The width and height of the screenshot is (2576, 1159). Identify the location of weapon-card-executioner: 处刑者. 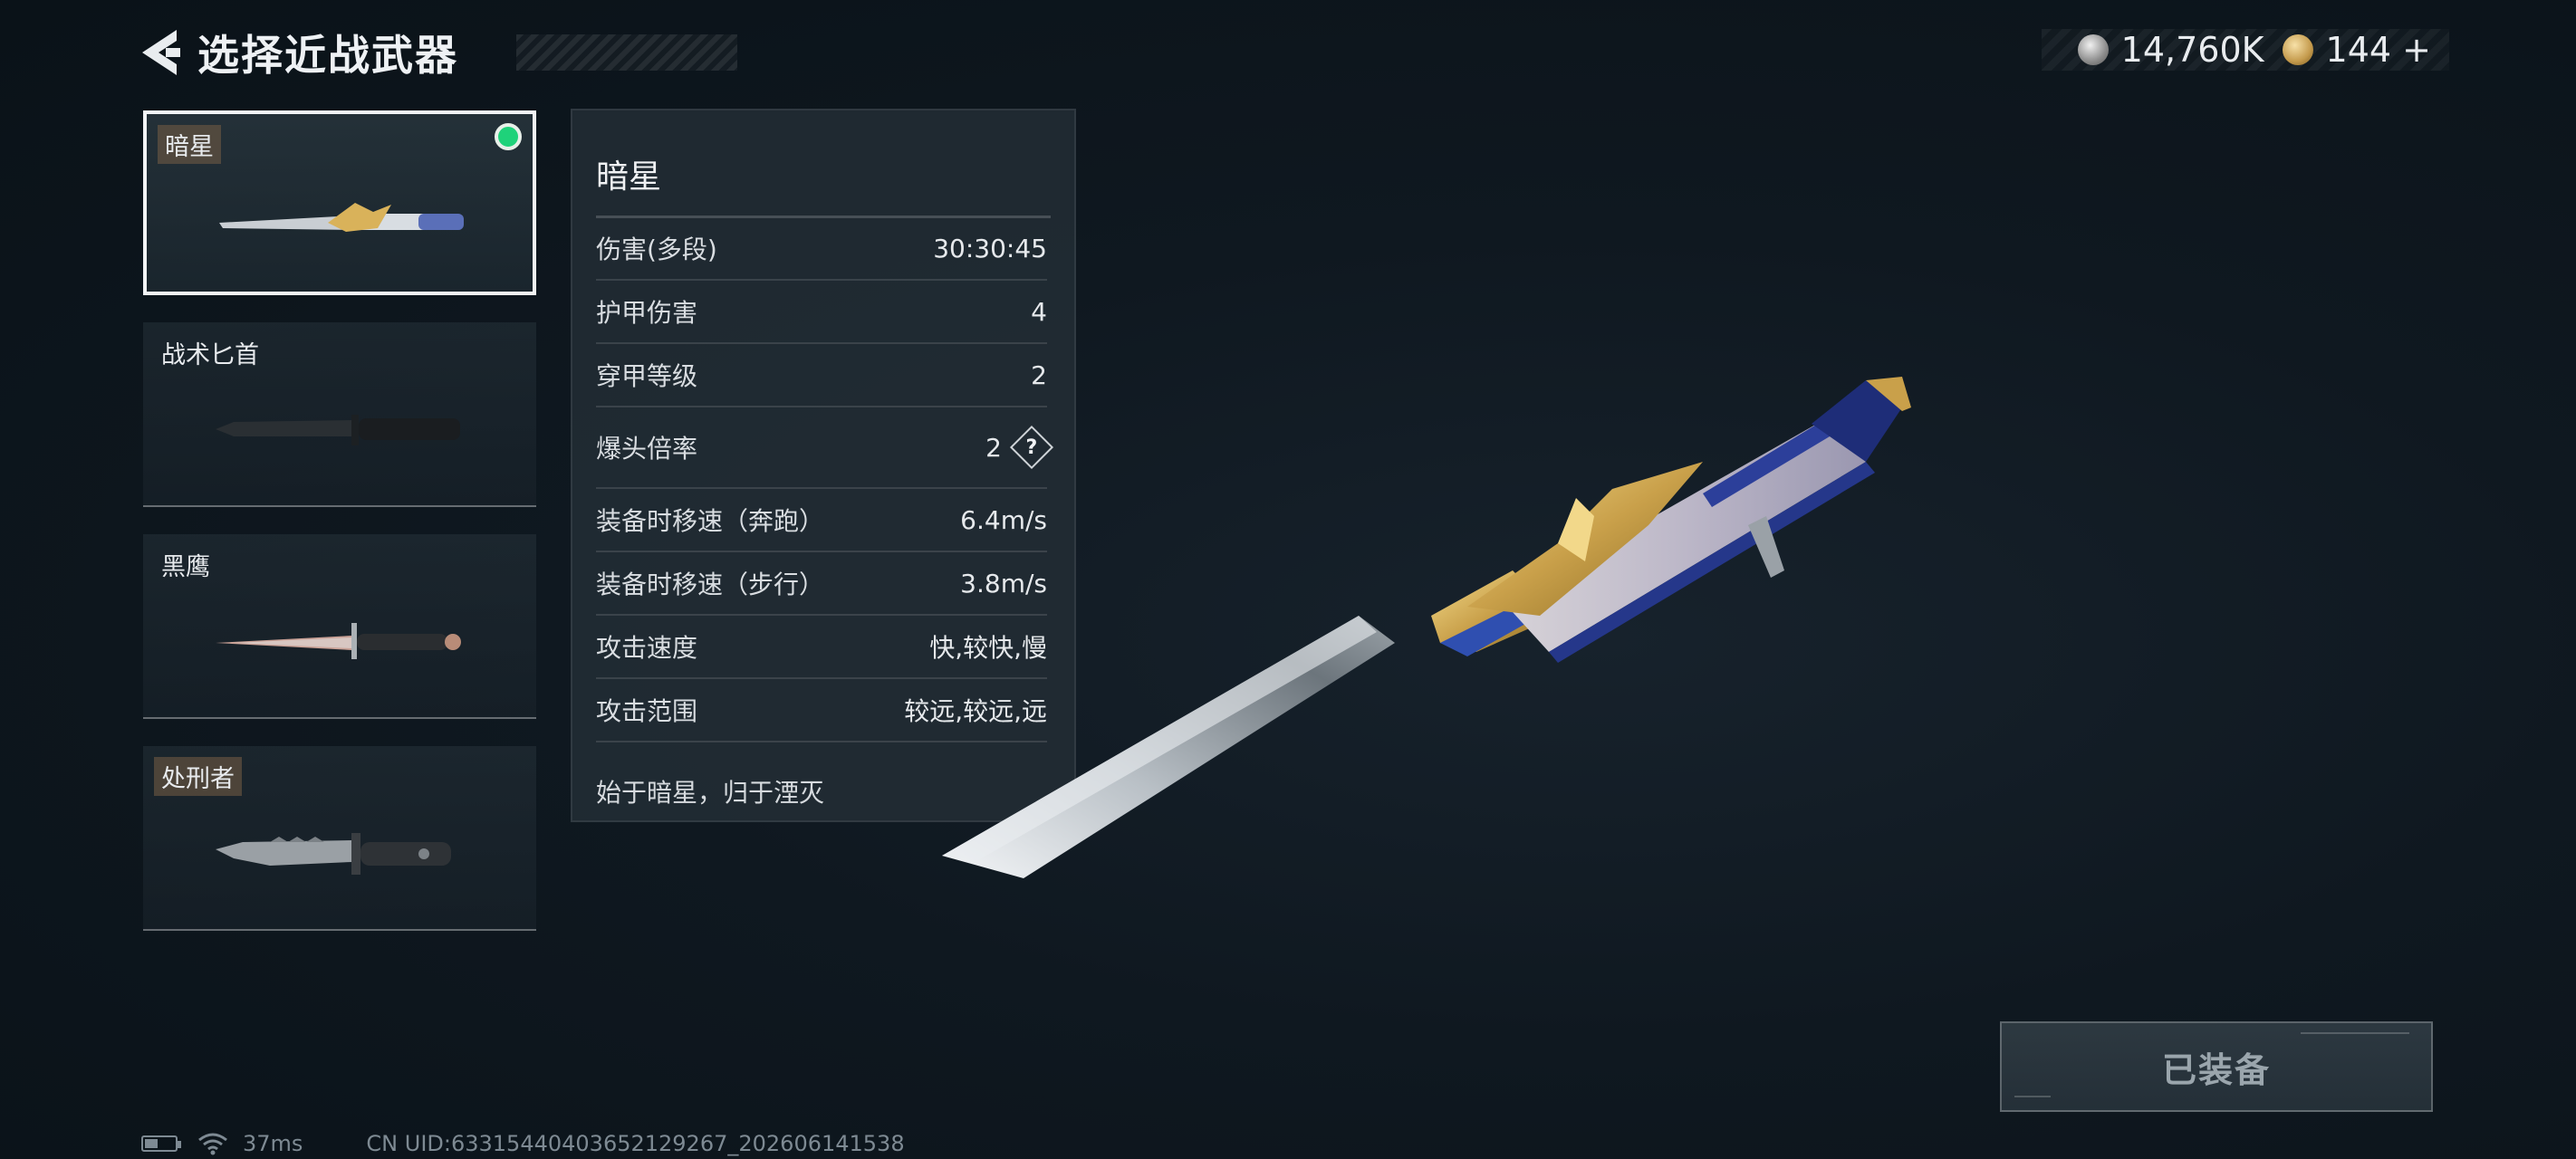
(339, 839).